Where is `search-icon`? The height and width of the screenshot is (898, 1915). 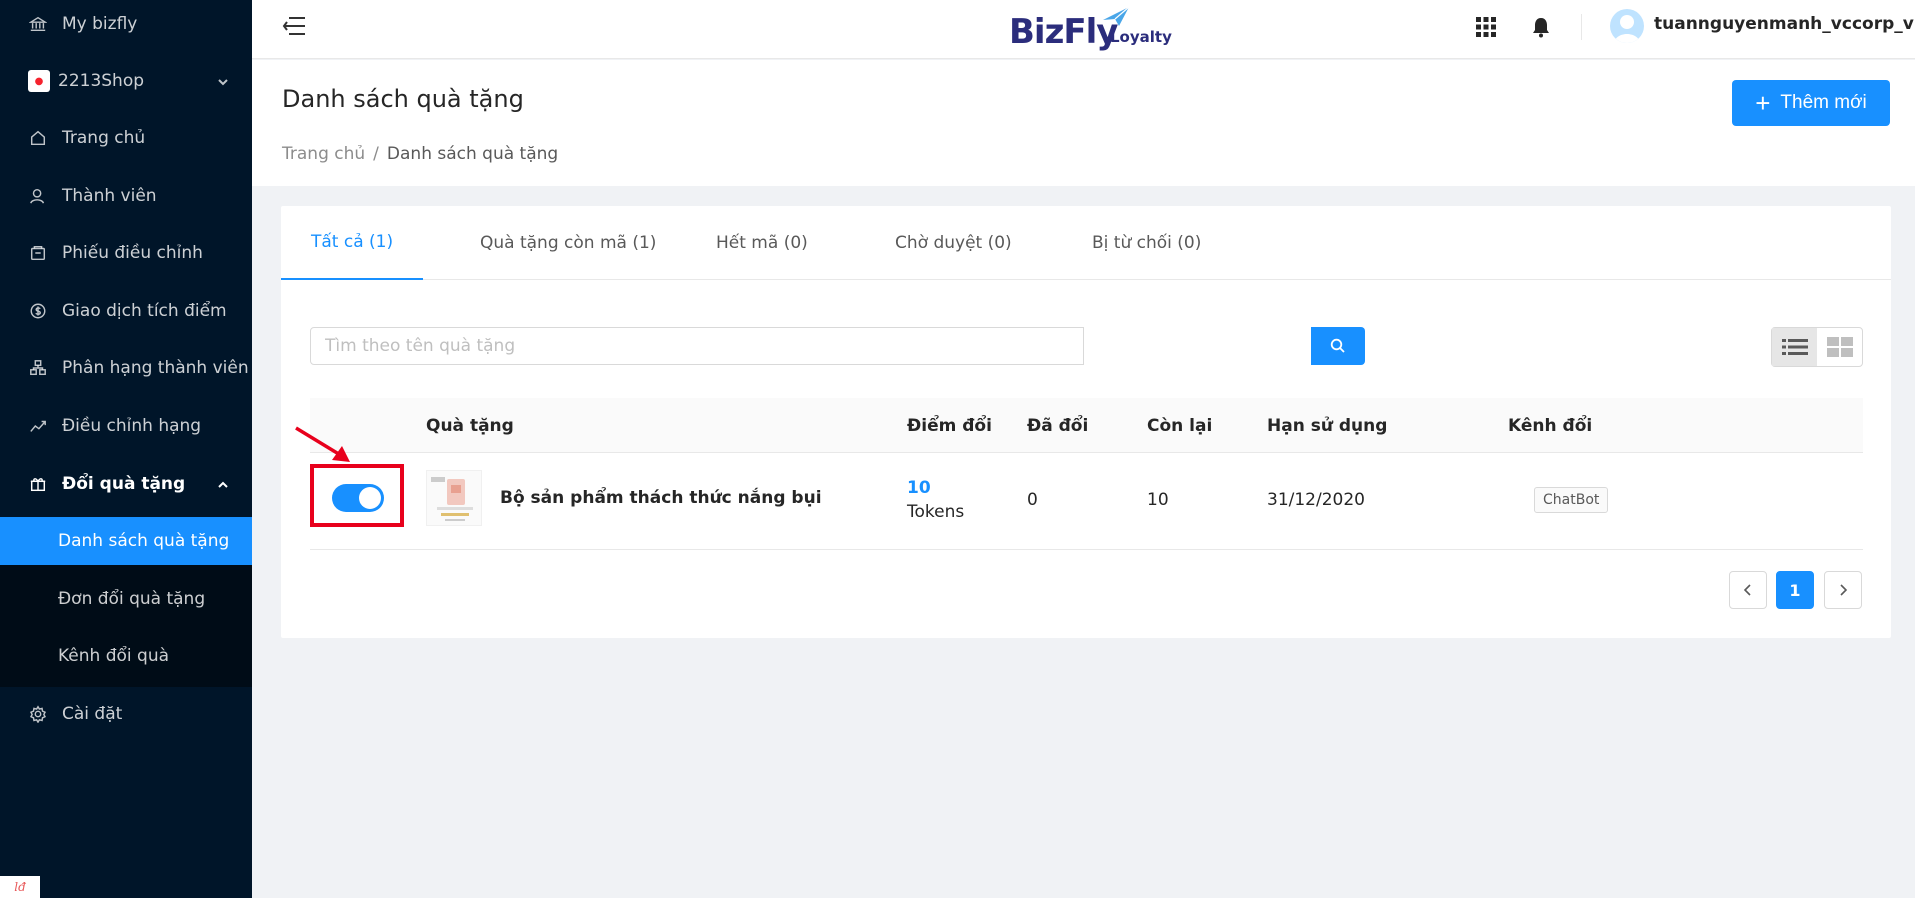
search-icon is located at coordinates (1337, 345).